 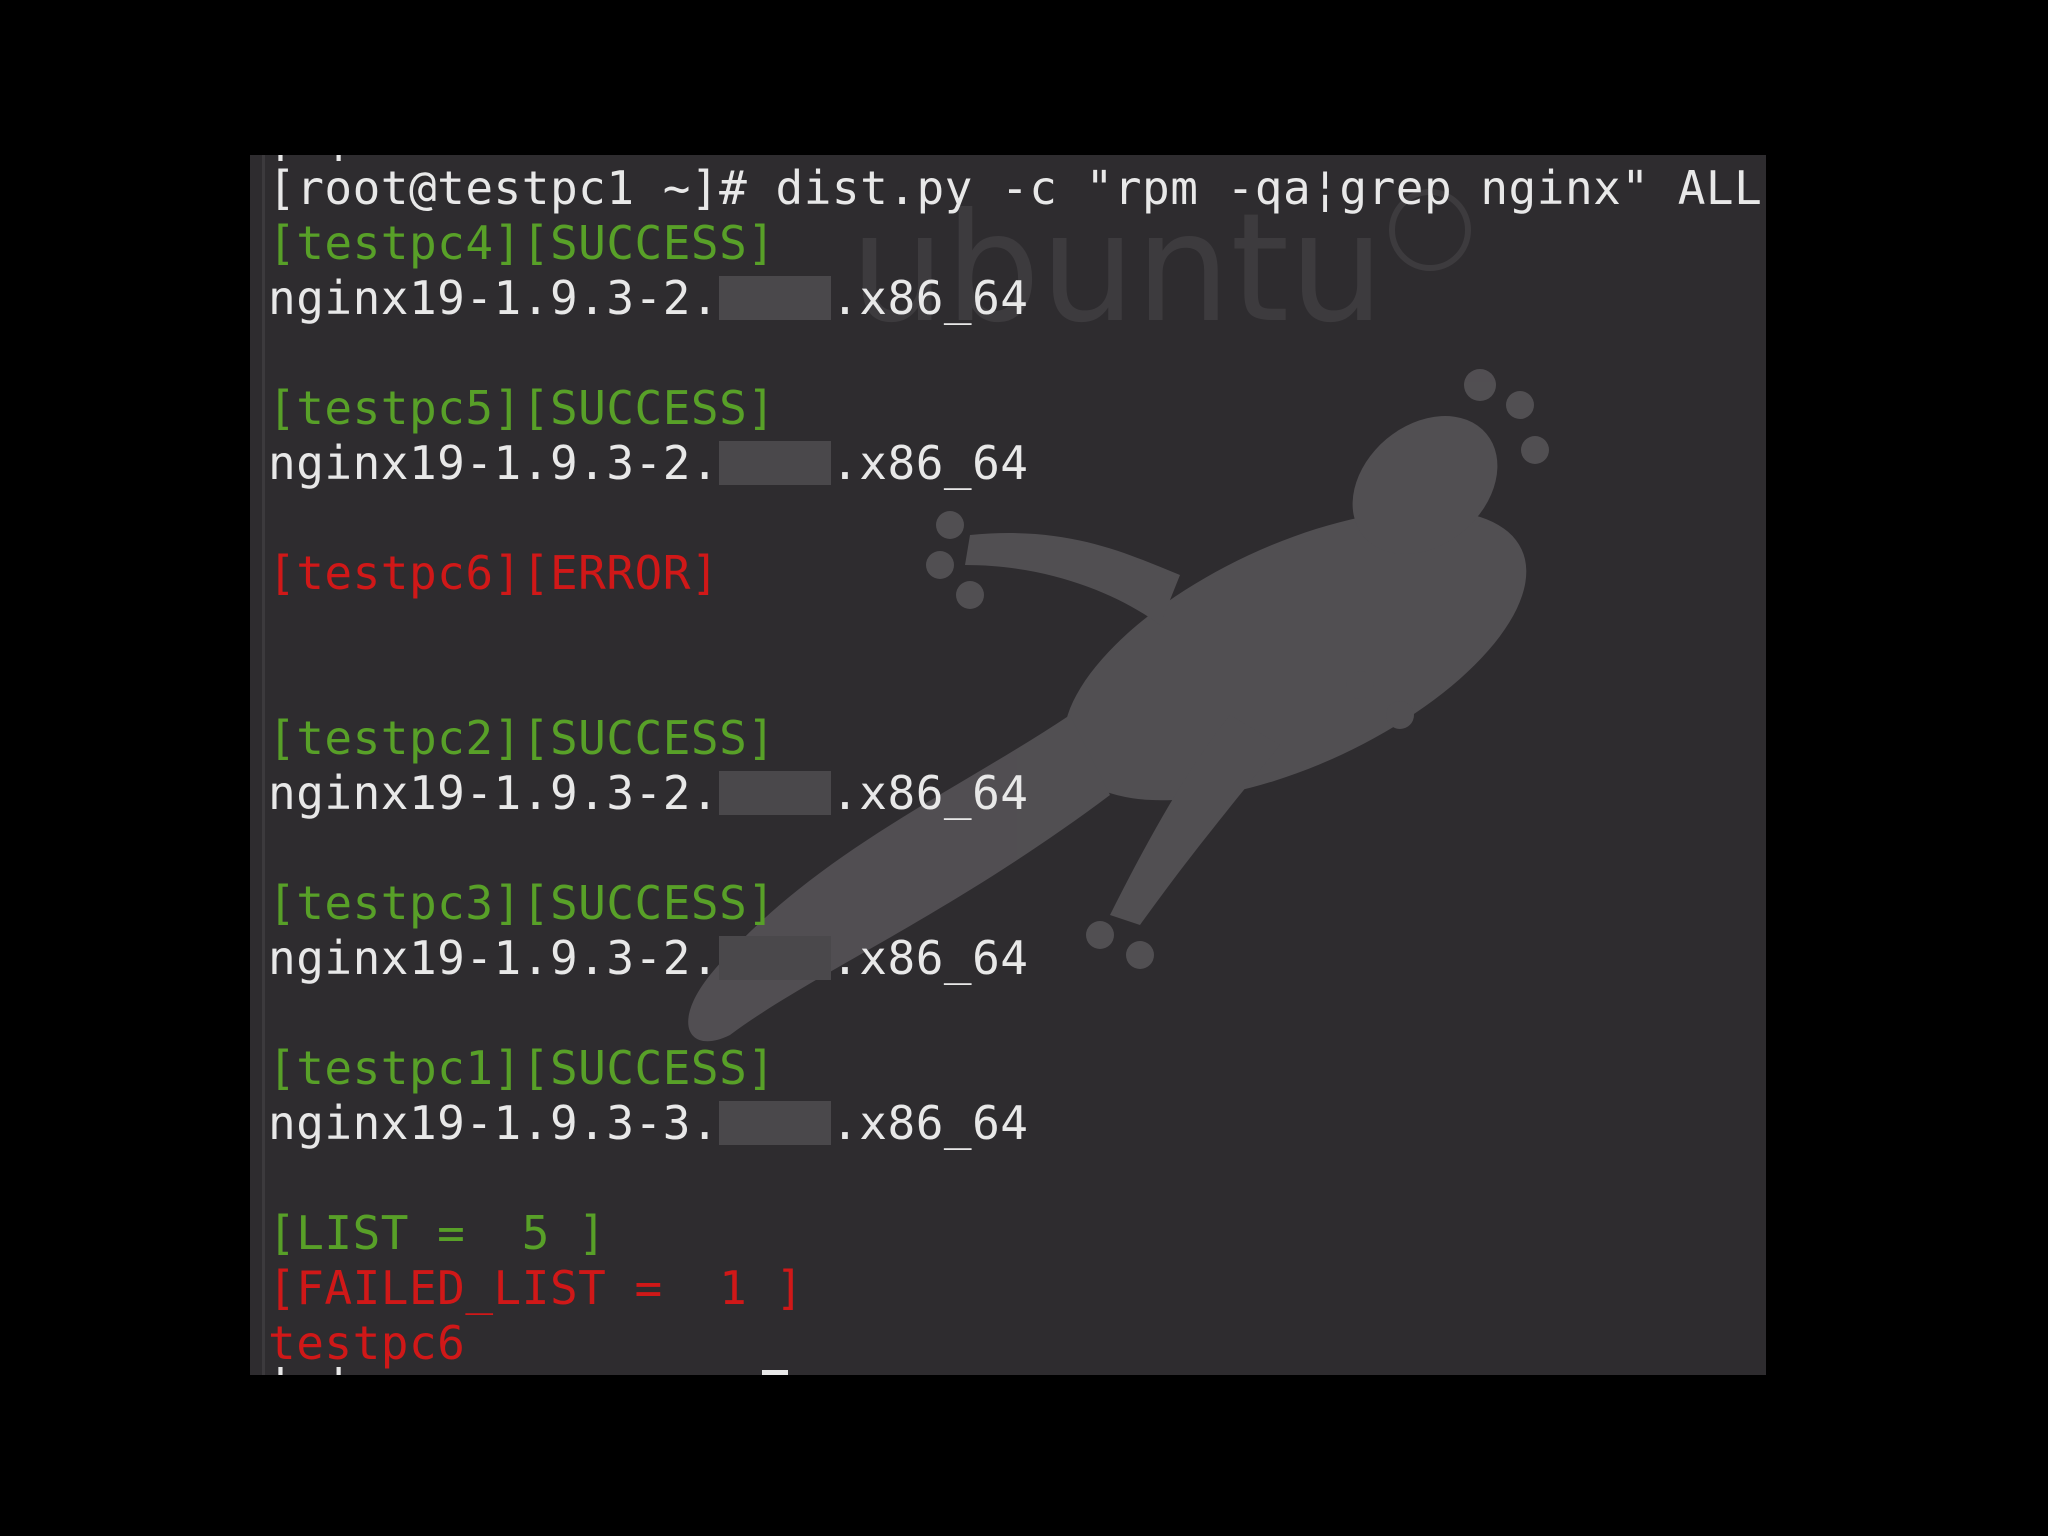 What do you see at coordinates (309, 1371) in the screenshot?
I see `terminal-partial-line-bottom: [ ]` at bounding box center [309, 1371].